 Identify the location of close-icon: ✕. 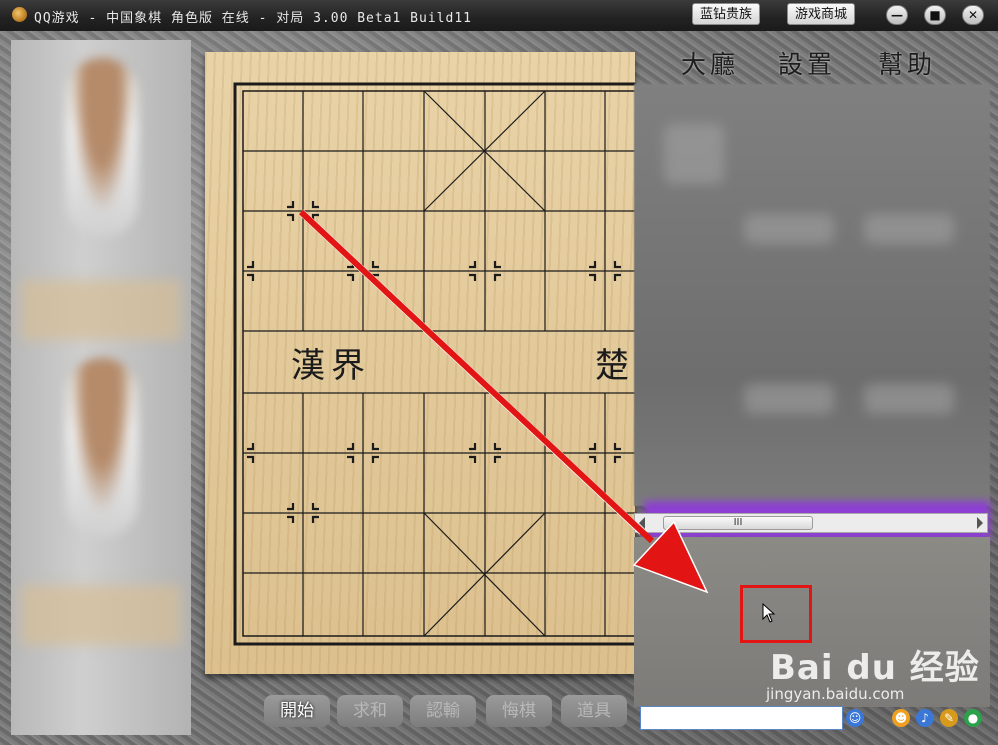
(973, 15).